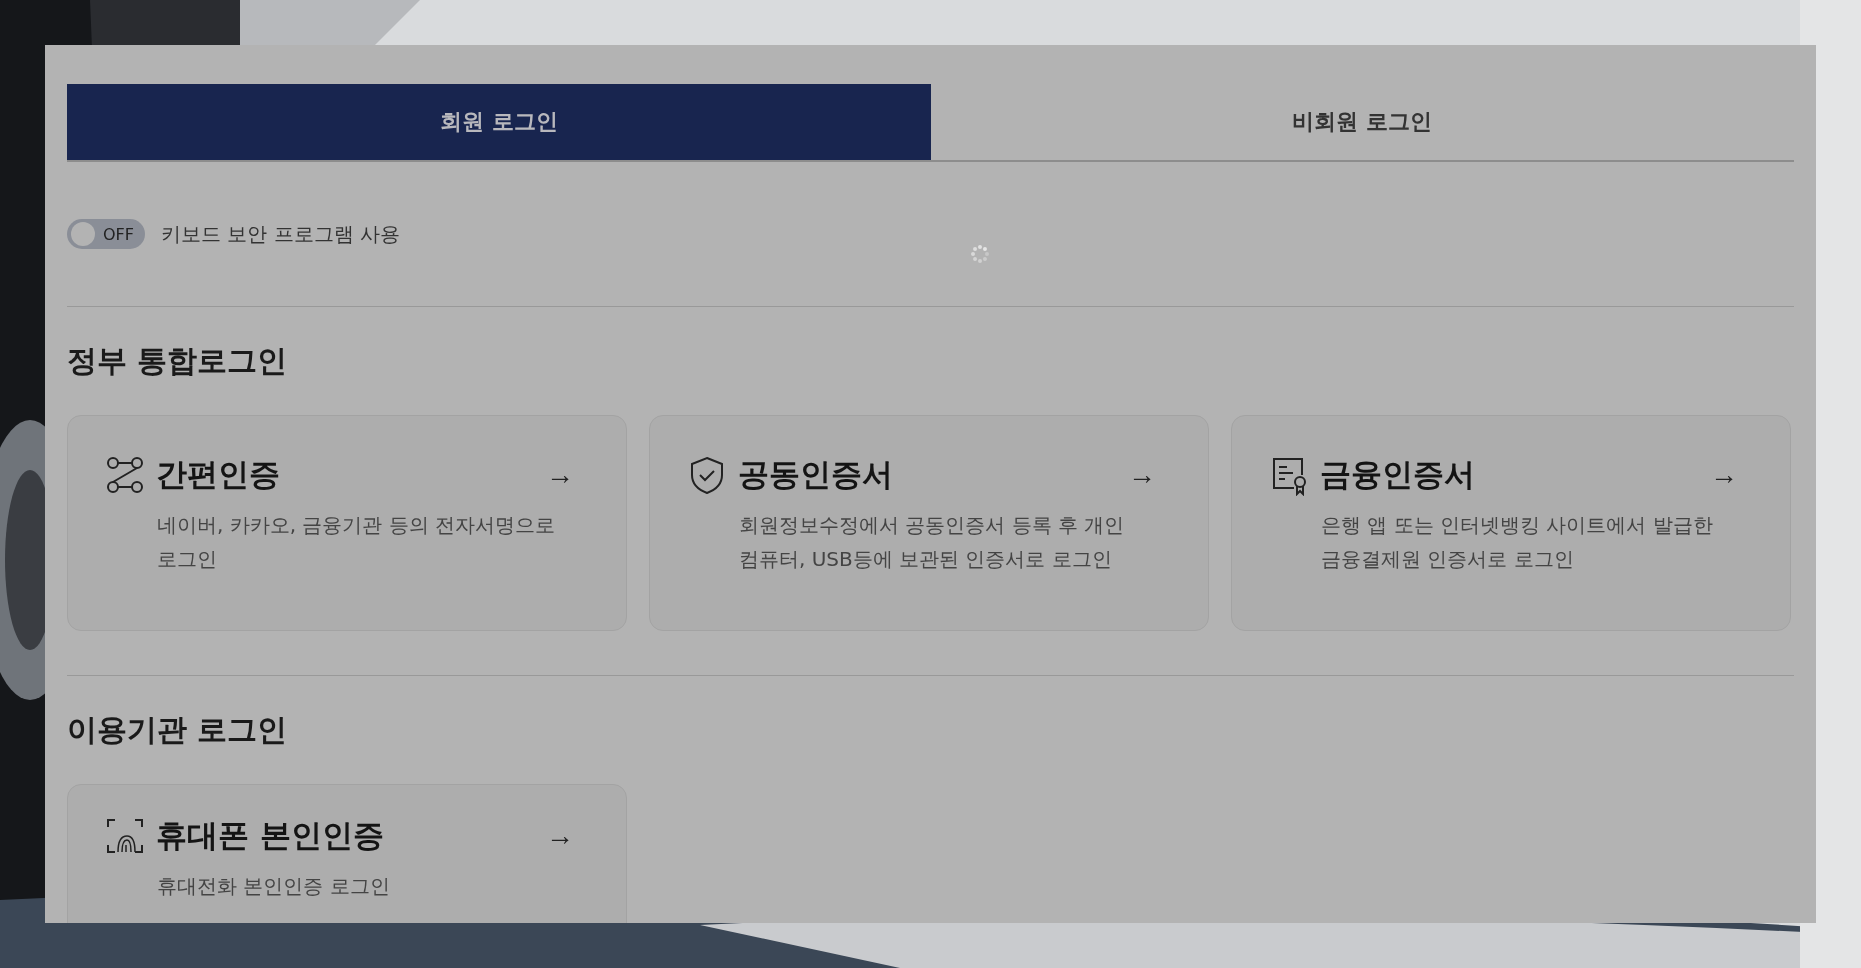 The height and width of the screenshot is (968, 1861). Describe the element at coordinates (1362, 122) in the screenshot. I see `login-tab: 비회원 로그인` at that location.